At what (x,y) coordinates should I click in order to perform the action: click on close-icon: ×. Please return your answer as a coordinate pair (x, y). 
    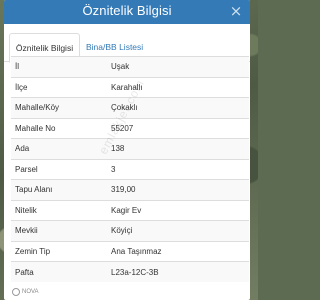
    Looking at the image, I should click on (236, 11).